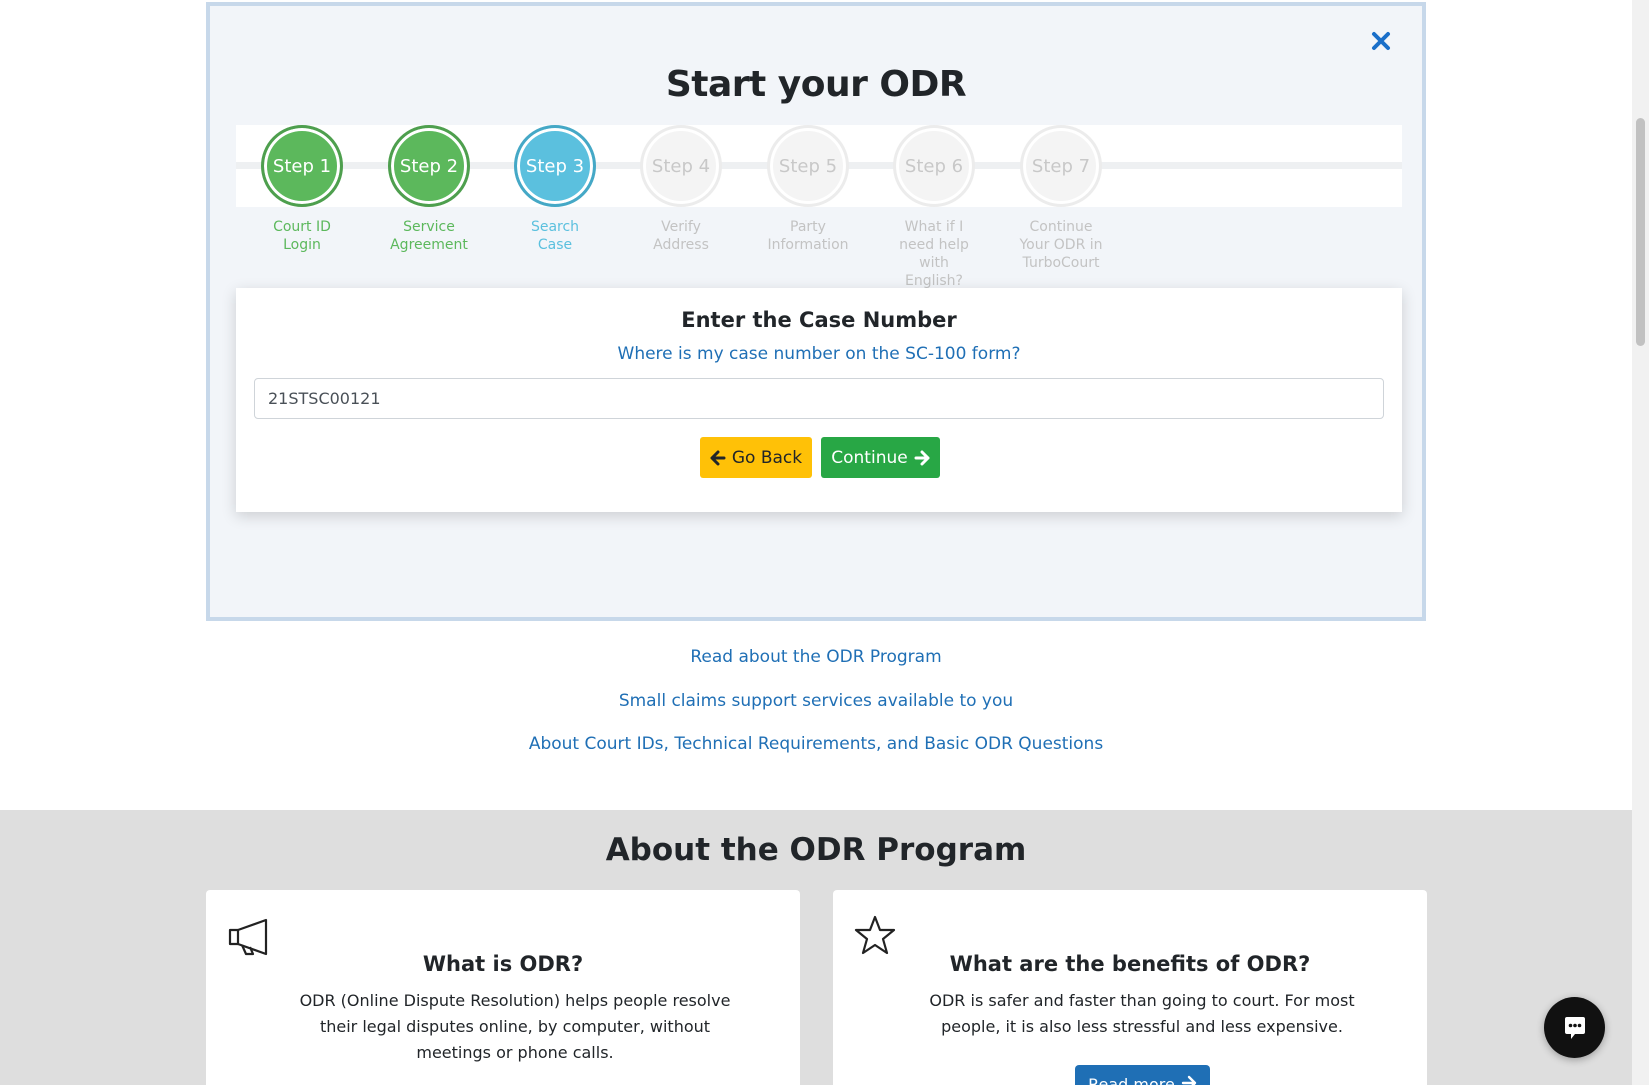 This screenshot has width=1649, height=1085. I want to click on close-icon, so click(1381, 41).